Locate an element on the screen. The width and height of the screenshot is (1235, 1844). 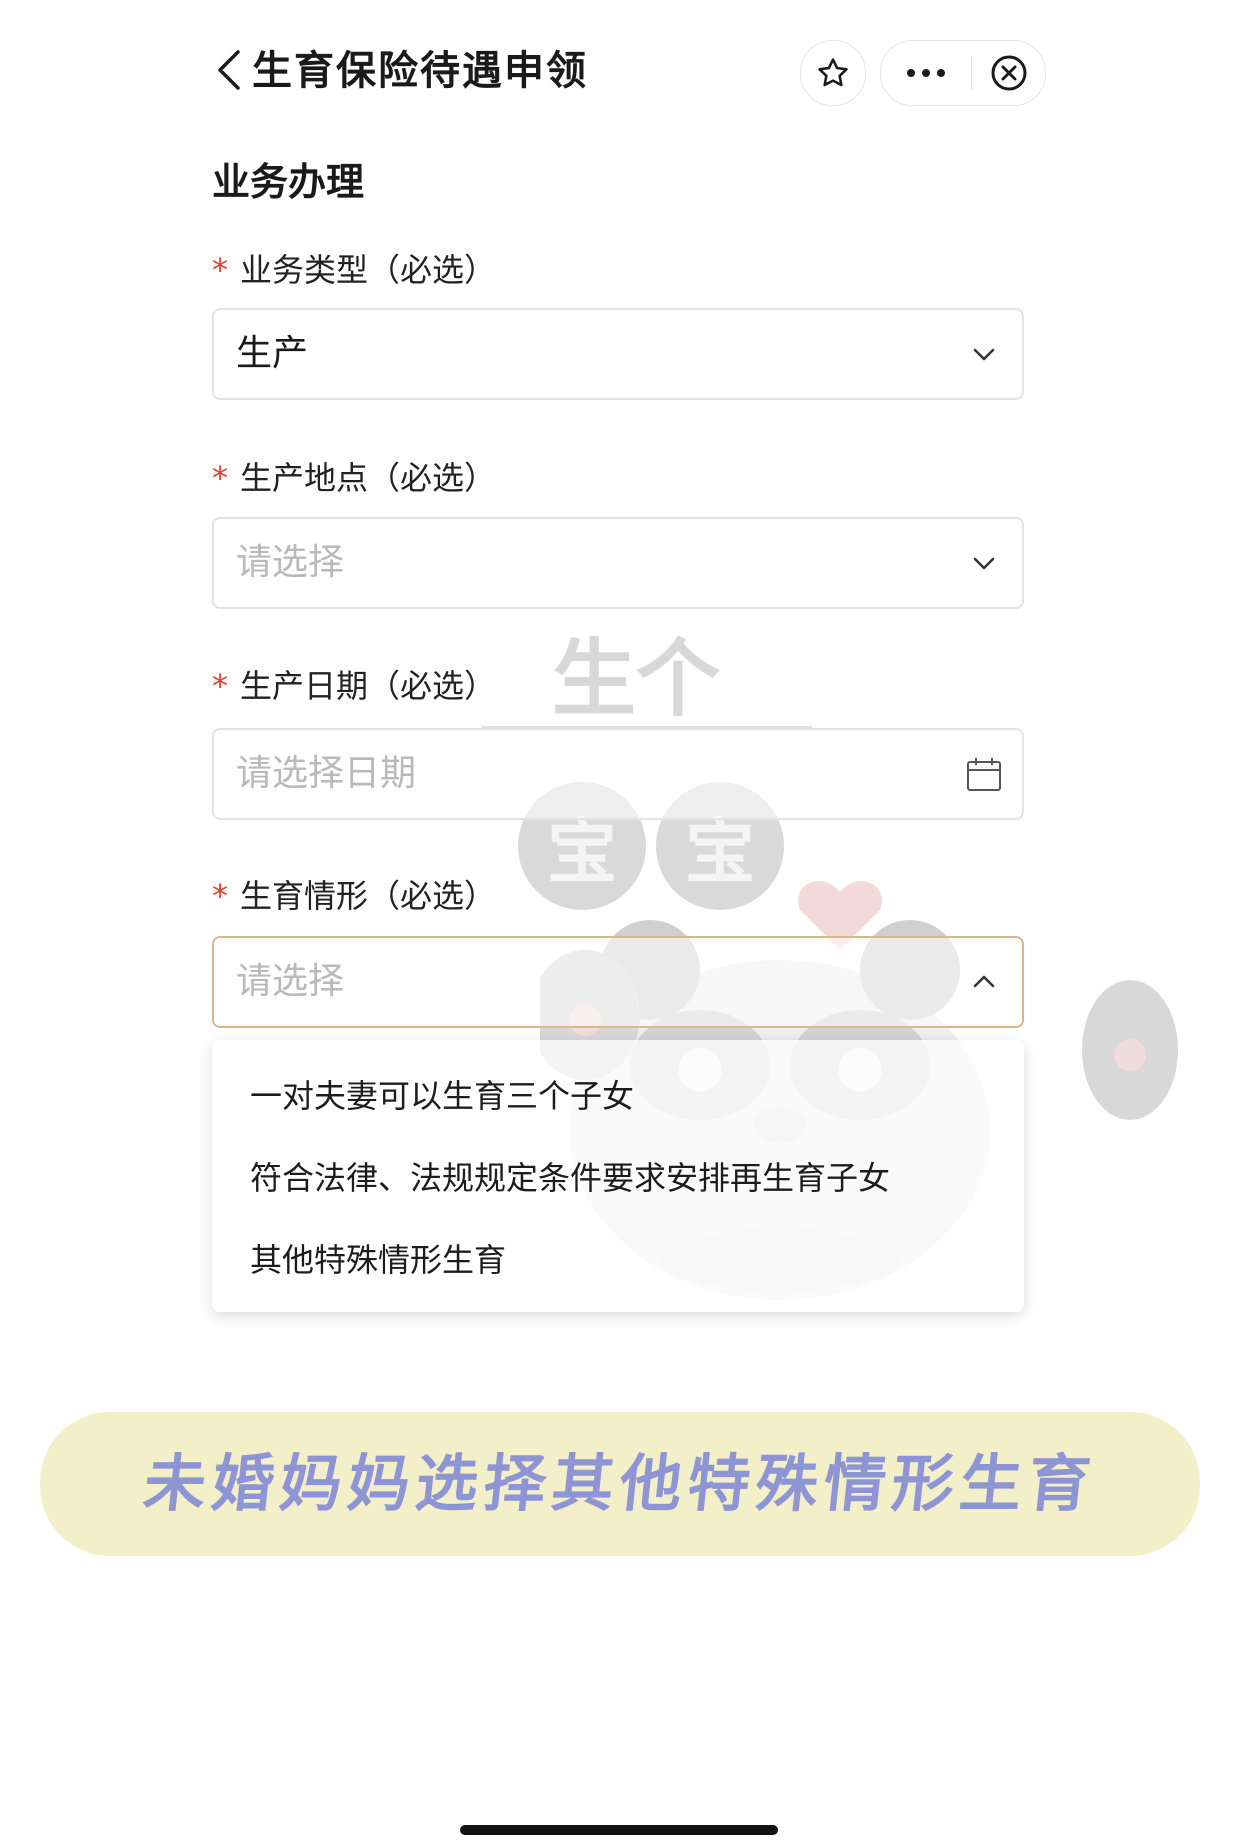
dropdown-option: 一对夫妻可以生育三个子女 is located at coordinates (442, 1096).